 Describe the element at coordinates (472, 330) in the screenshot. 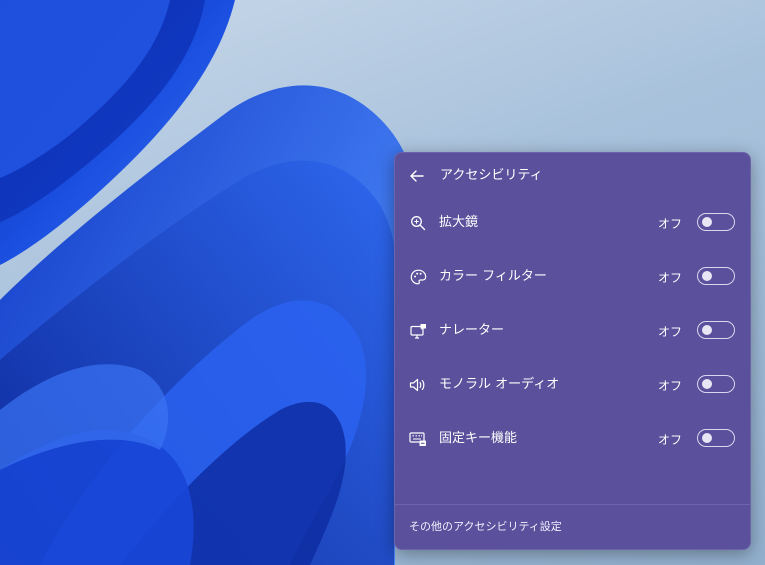

I see `setting-label: ナレーター` at that location.